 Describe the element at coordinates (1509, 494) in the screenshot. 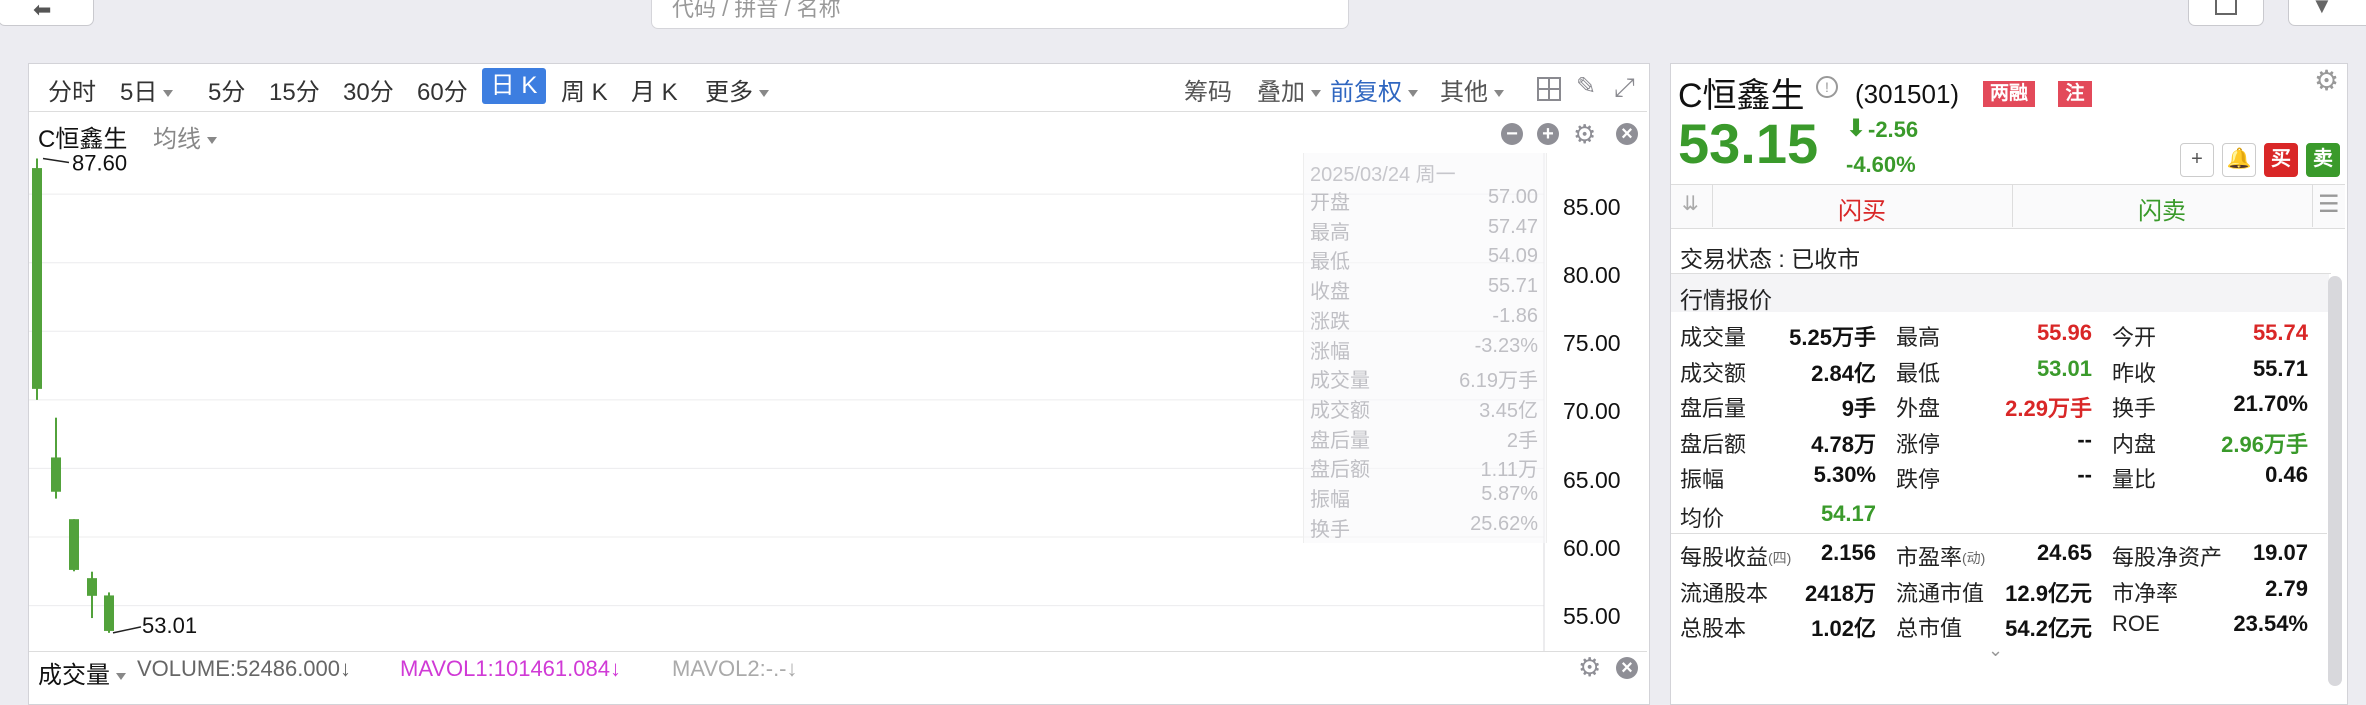

I see `hover-info-value: 5.87%` at that location.